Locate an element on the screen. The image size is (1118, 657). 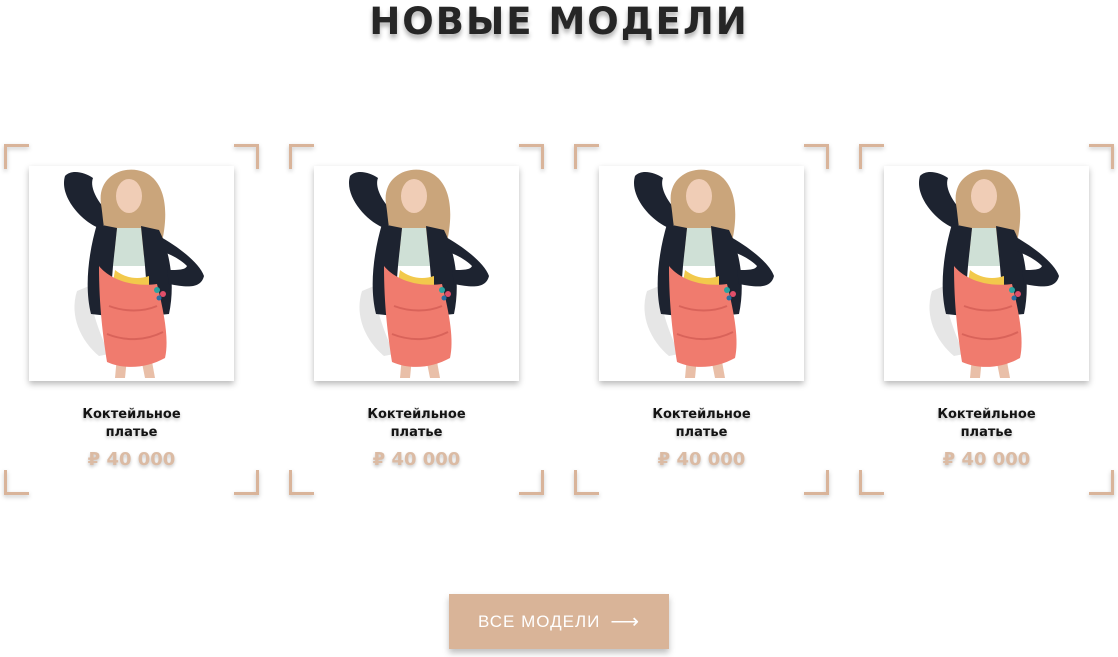
section-title: НОВЫЕ МОДЕЛИ is located at coordinates (559, 21).